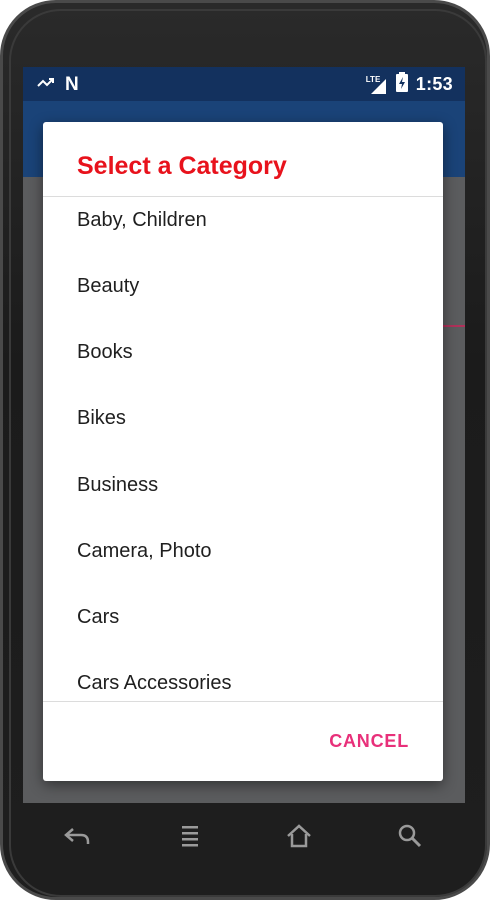  Describe the element at coordinates (72, 84) in the screenshot. I see `notification-n-icon: N` at that location.